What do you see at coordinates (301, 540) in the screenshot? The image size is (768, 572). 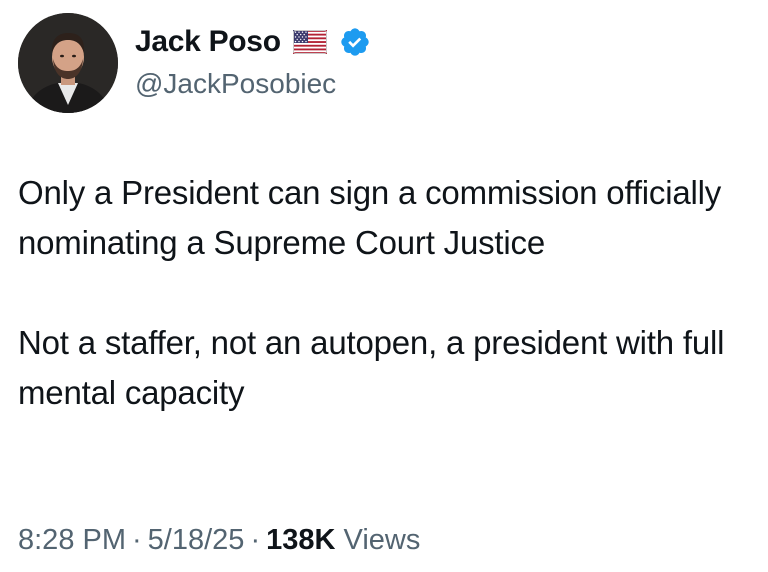 I see `views-count: 138K` at bounding box center [301, 540].